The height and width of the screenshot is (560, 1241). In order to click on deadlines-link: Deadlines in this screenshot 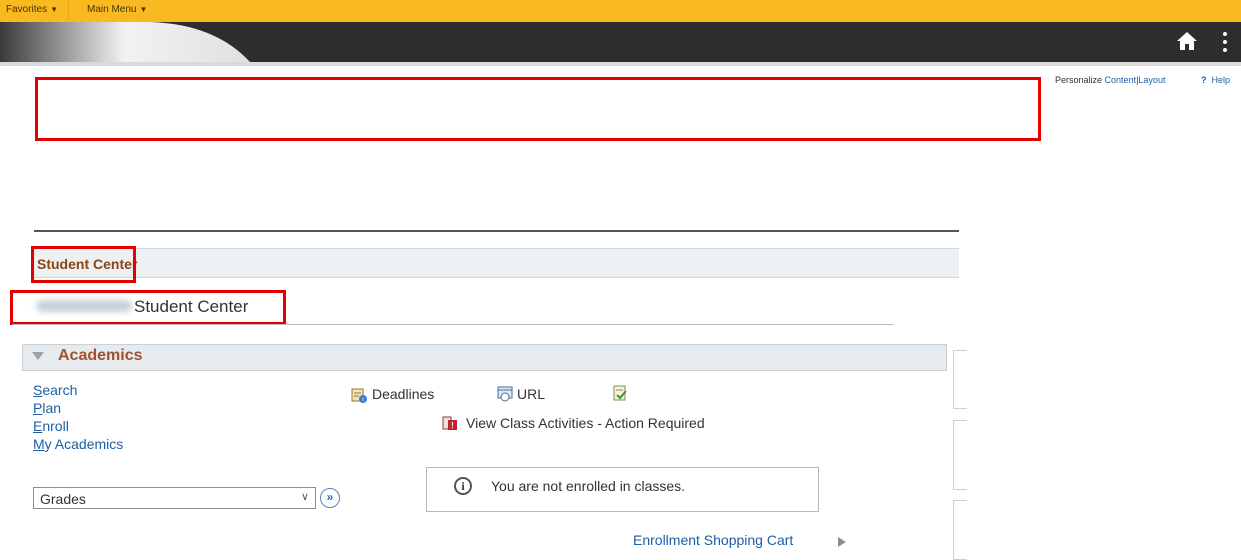, I will do `click(403, 394)`.